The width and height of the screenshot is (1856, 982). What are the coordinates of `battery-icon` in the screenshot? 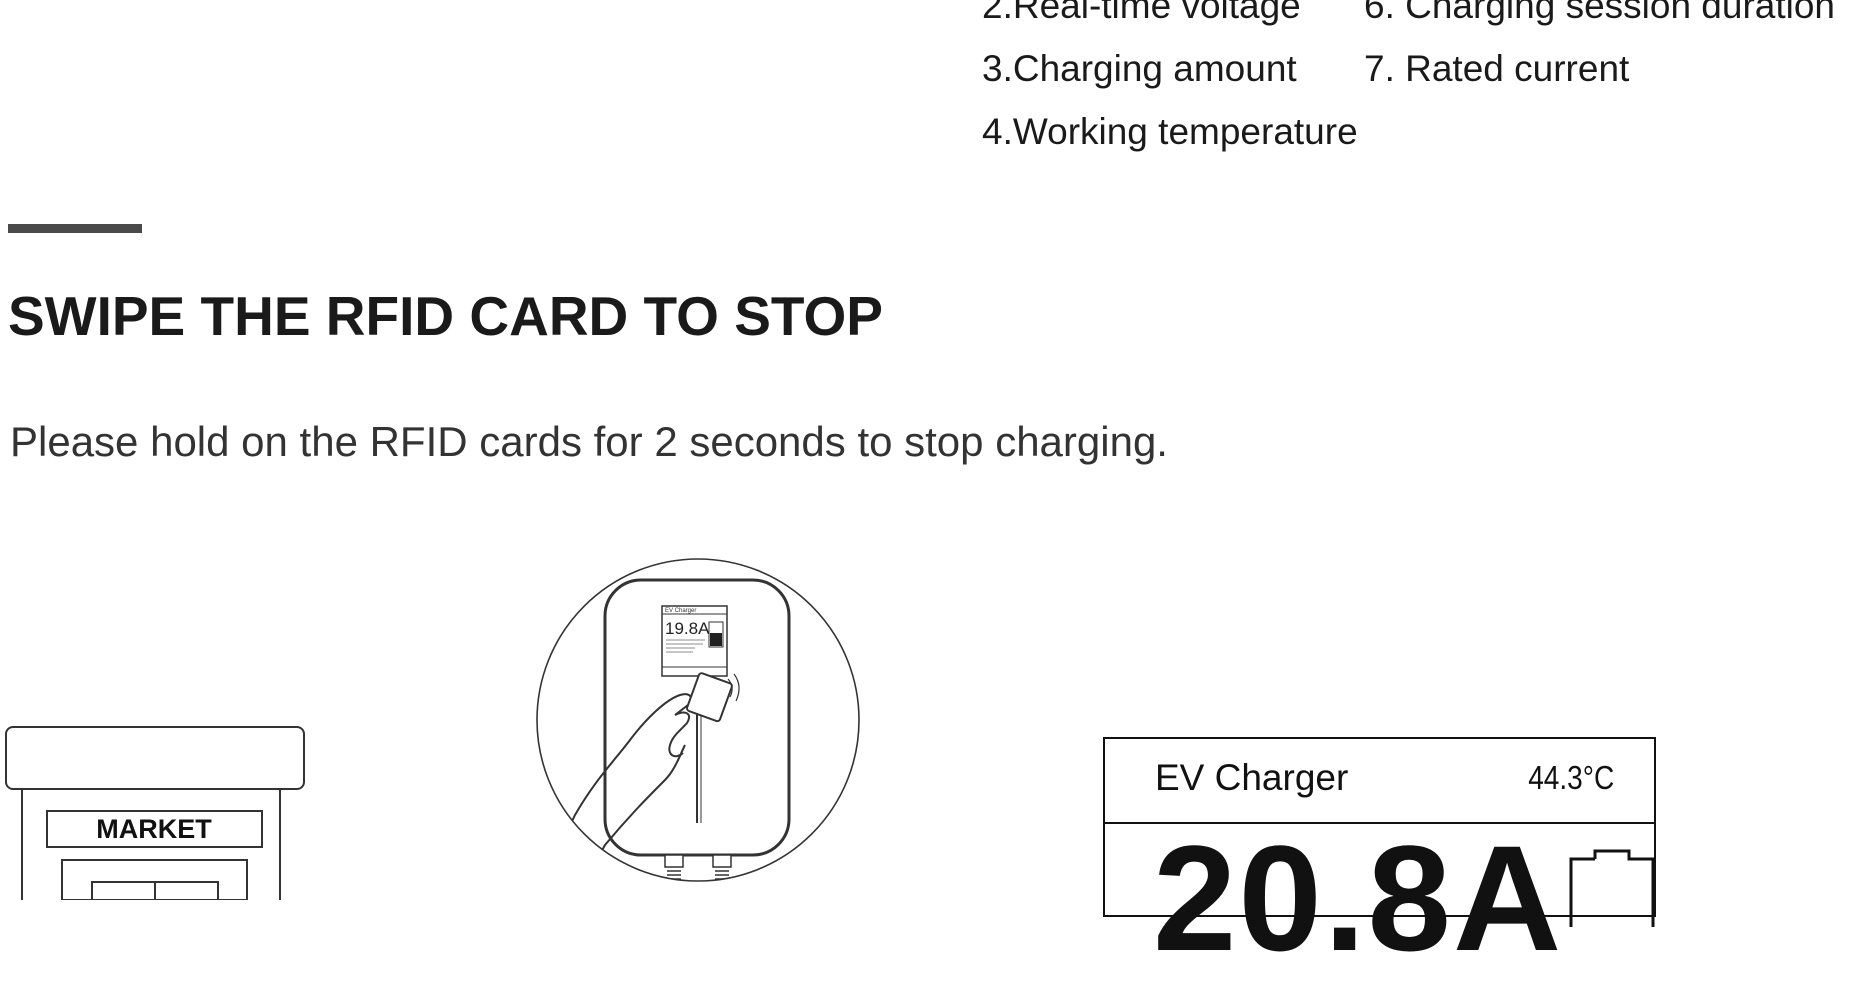 It's located at (1612, 888).